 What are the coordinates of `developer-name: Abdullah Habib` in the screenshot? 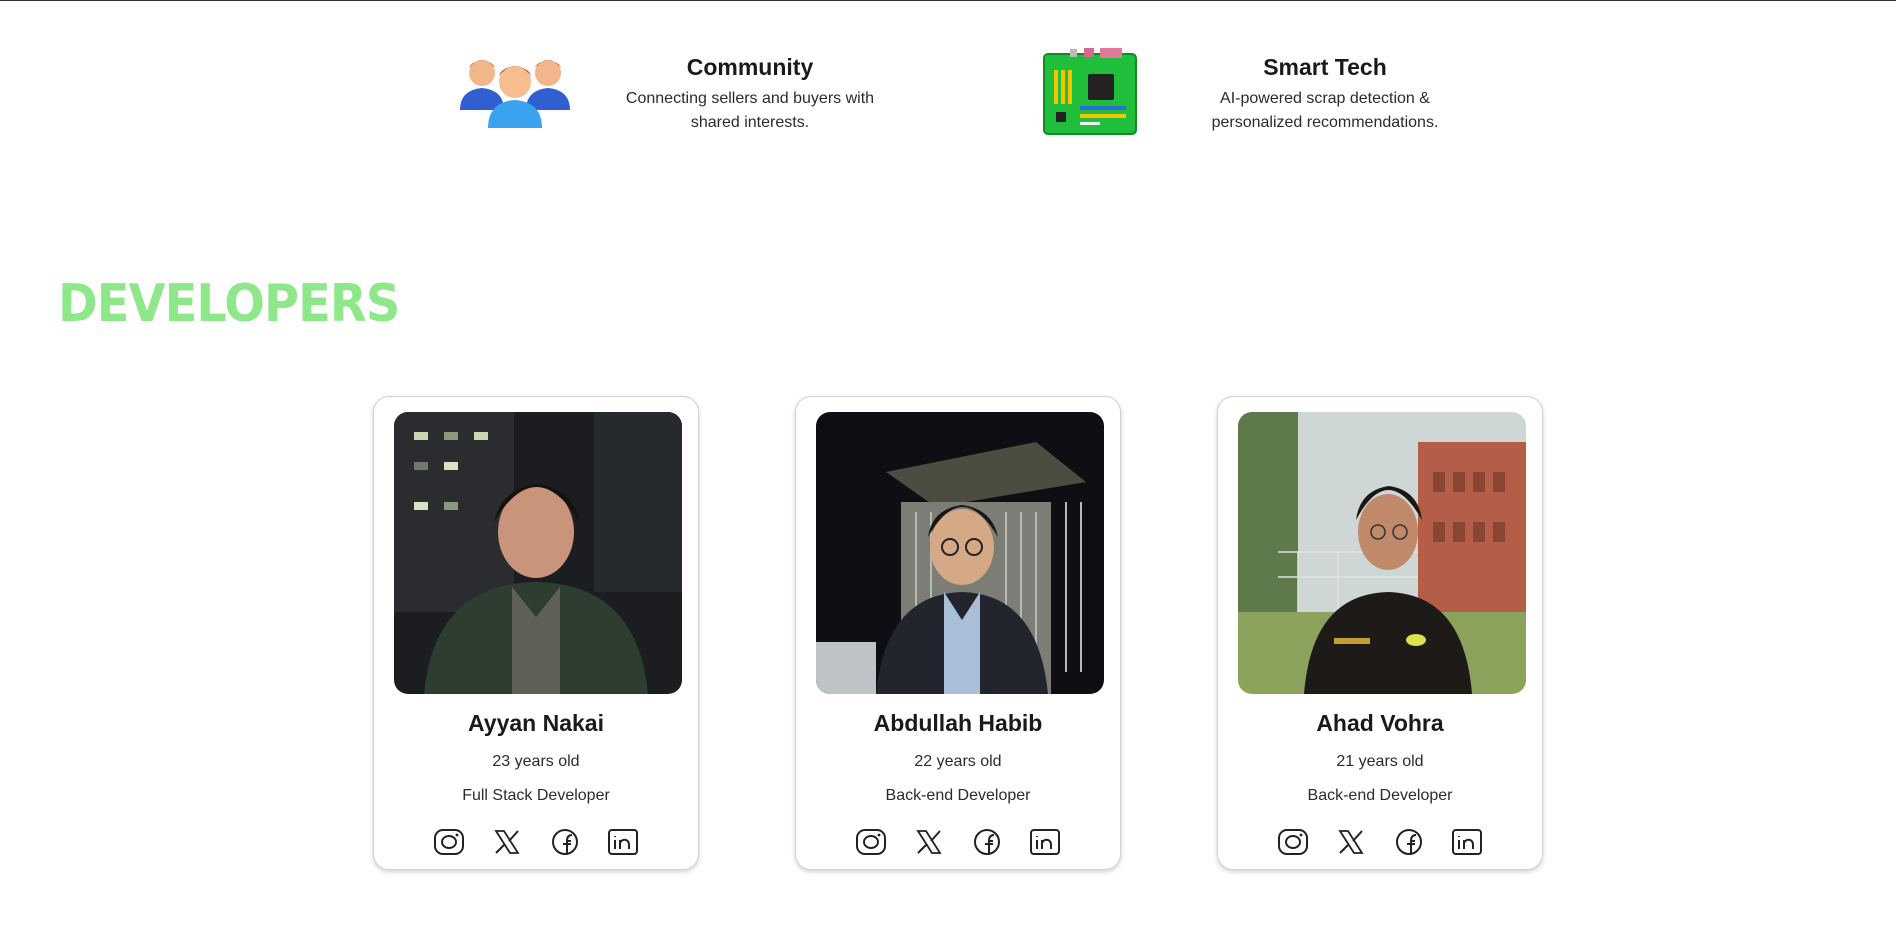 It's located at (958, 723).